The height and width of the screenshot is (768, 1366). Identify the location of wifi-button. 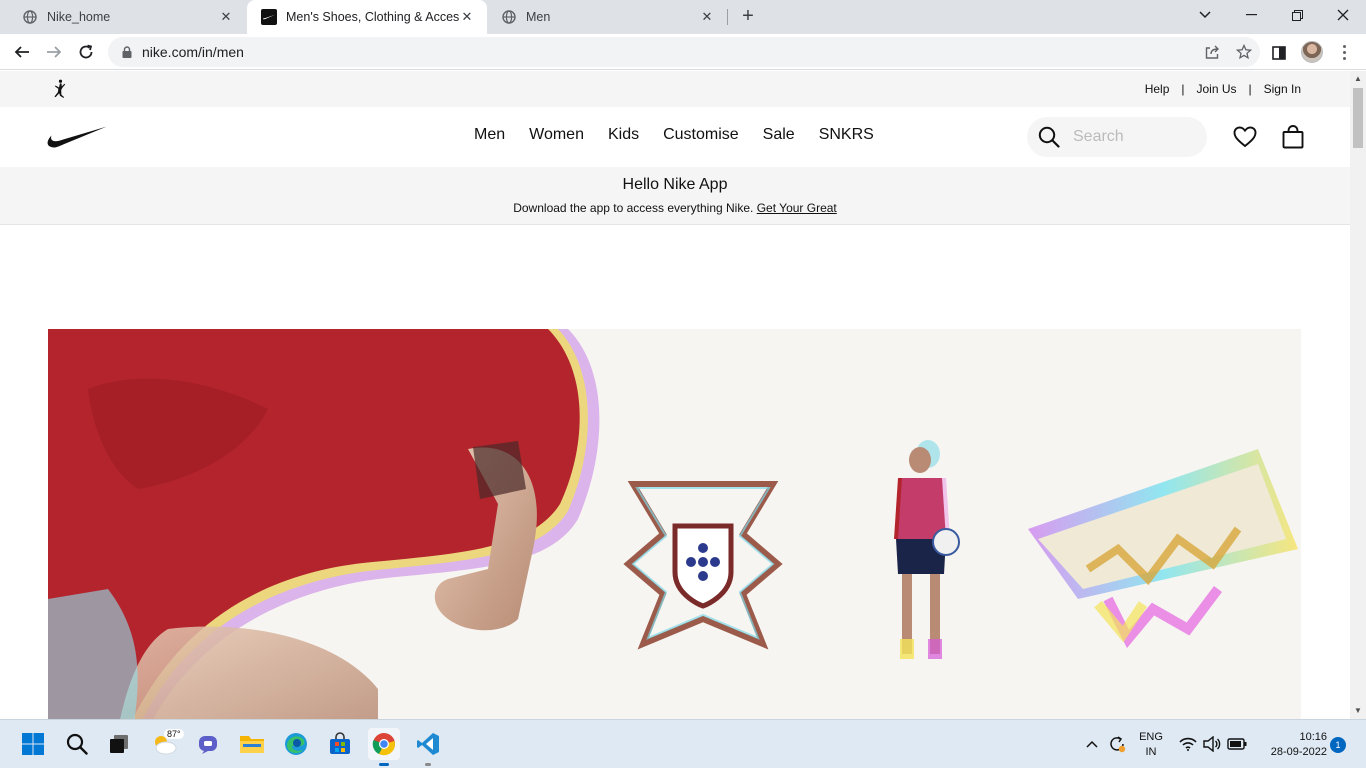
(1188, 744).